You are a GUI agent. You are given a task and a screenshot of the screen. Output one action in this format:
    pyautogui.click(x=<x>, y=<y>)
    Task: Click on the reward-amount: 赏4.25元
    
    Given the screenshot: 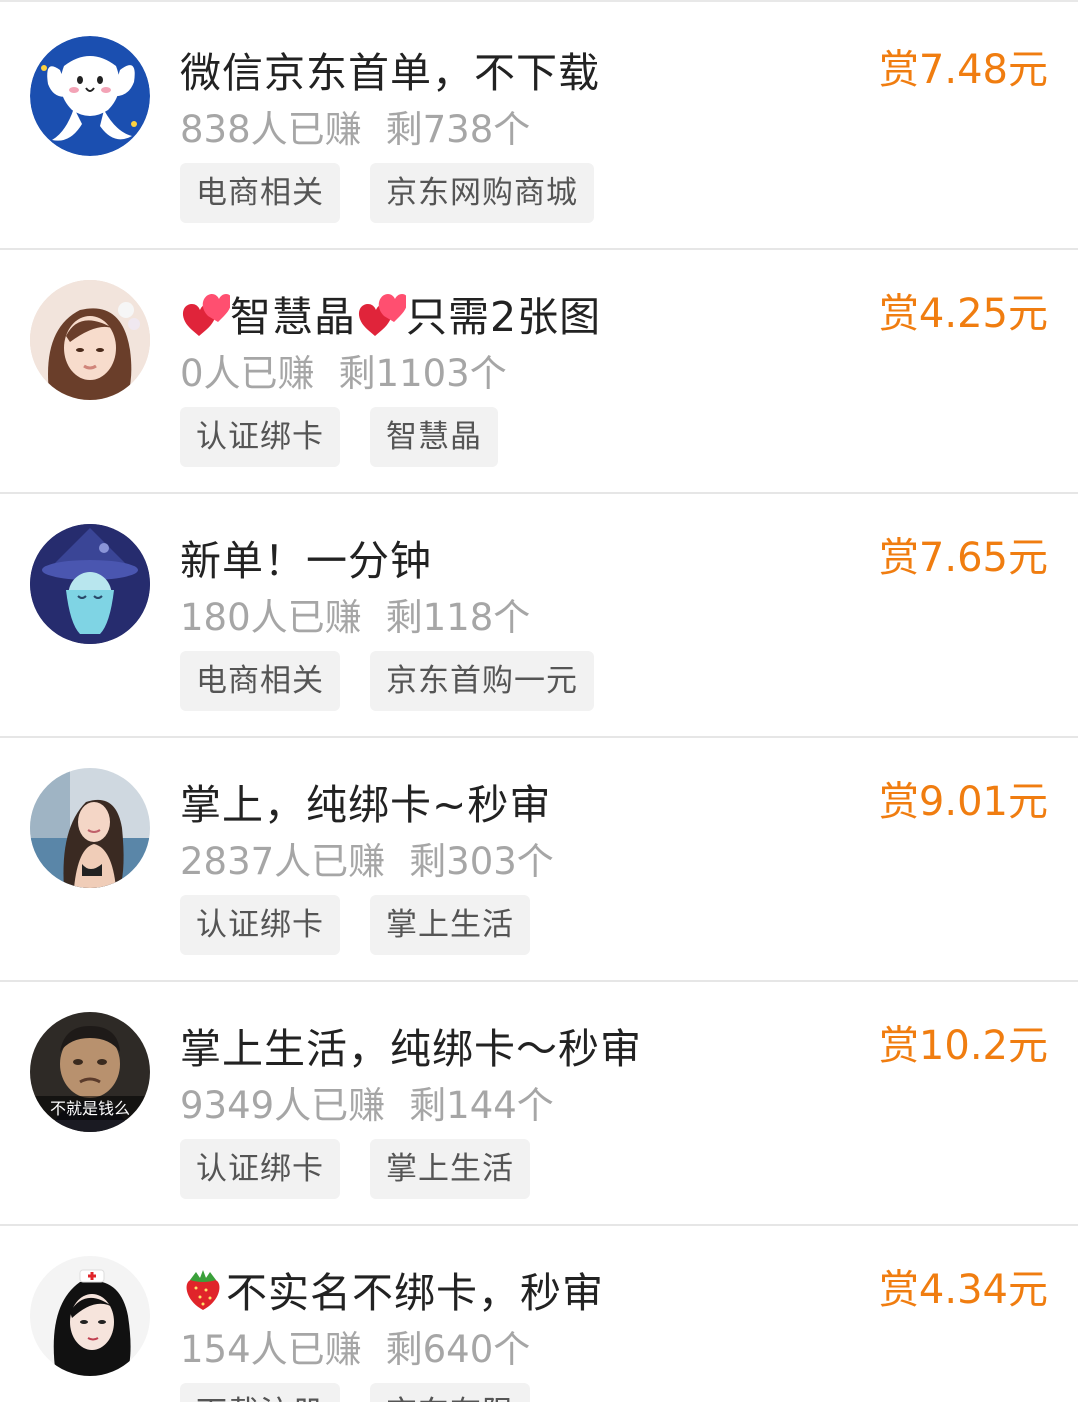 What is the action you would take?
    pyautogui.click(x=963, y=314)
    